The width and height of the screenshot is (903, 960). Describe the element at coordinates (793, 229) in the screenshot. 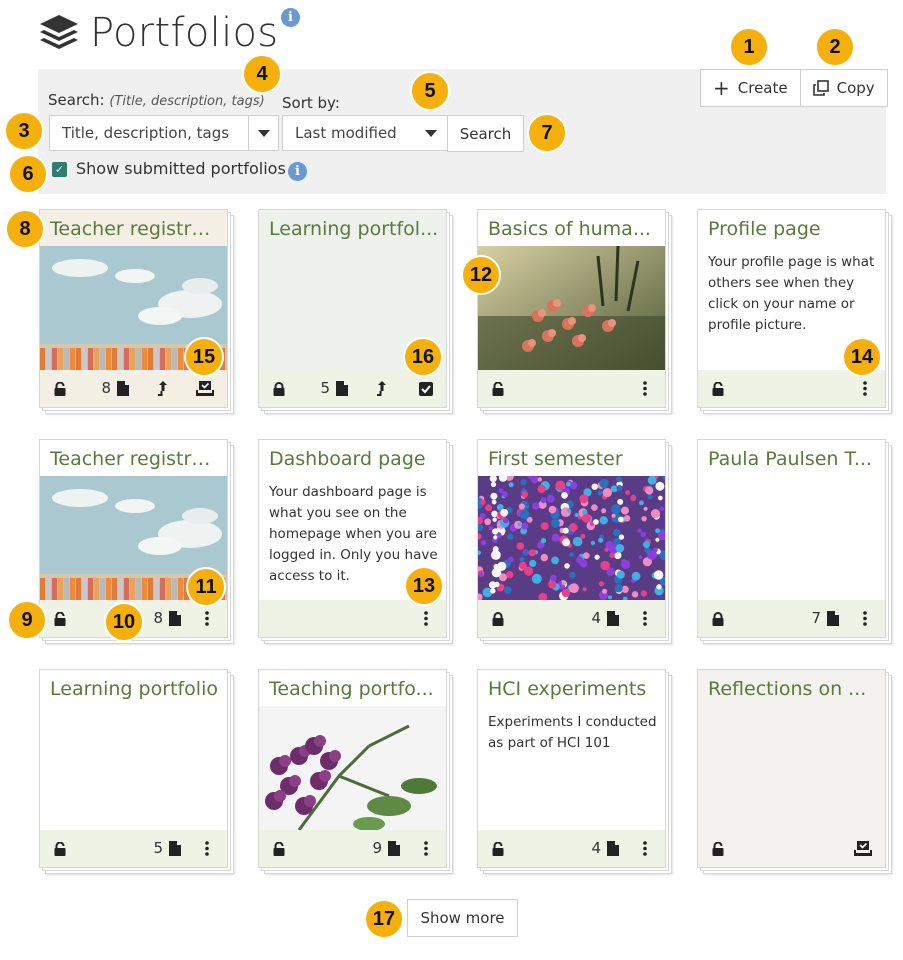

I see `card-title: Profile page` at that location.